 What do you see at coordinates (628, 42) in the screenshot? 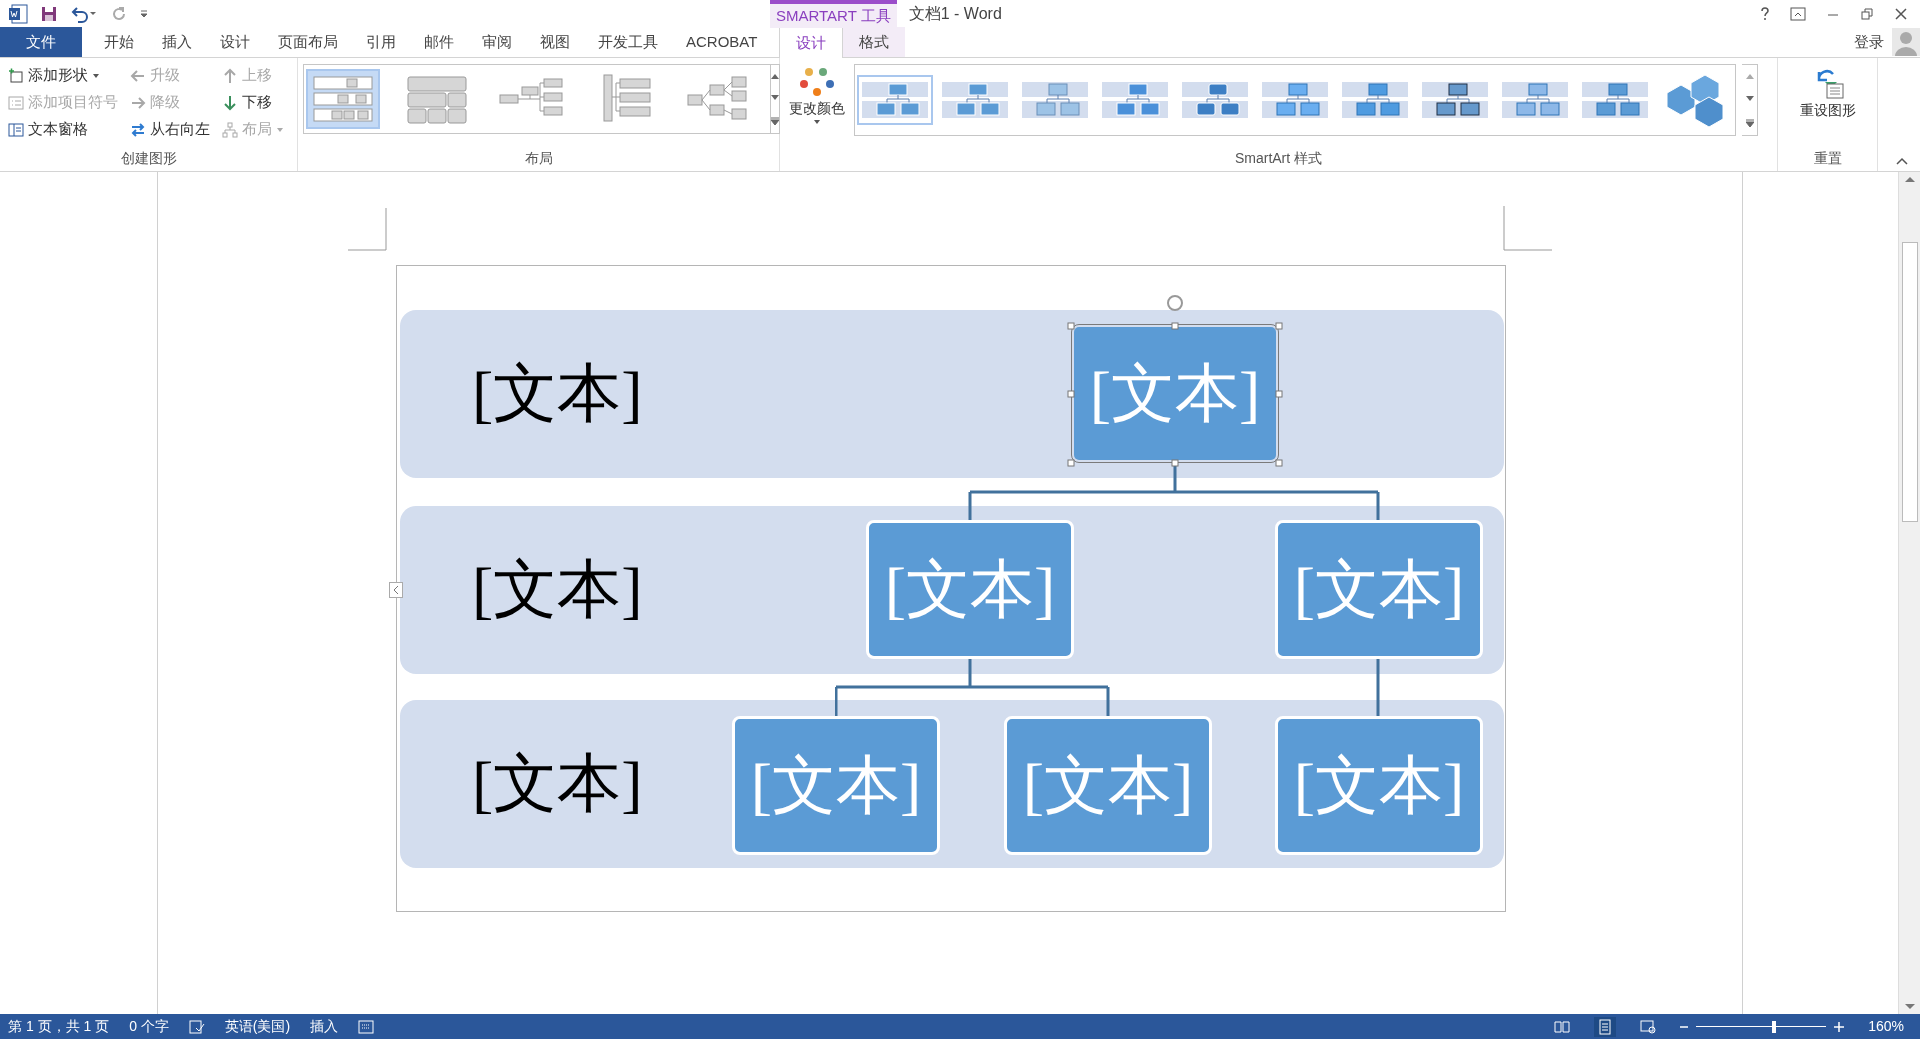
I see `ribbon-tab: 开发工具` at bounding box center [628, 42].